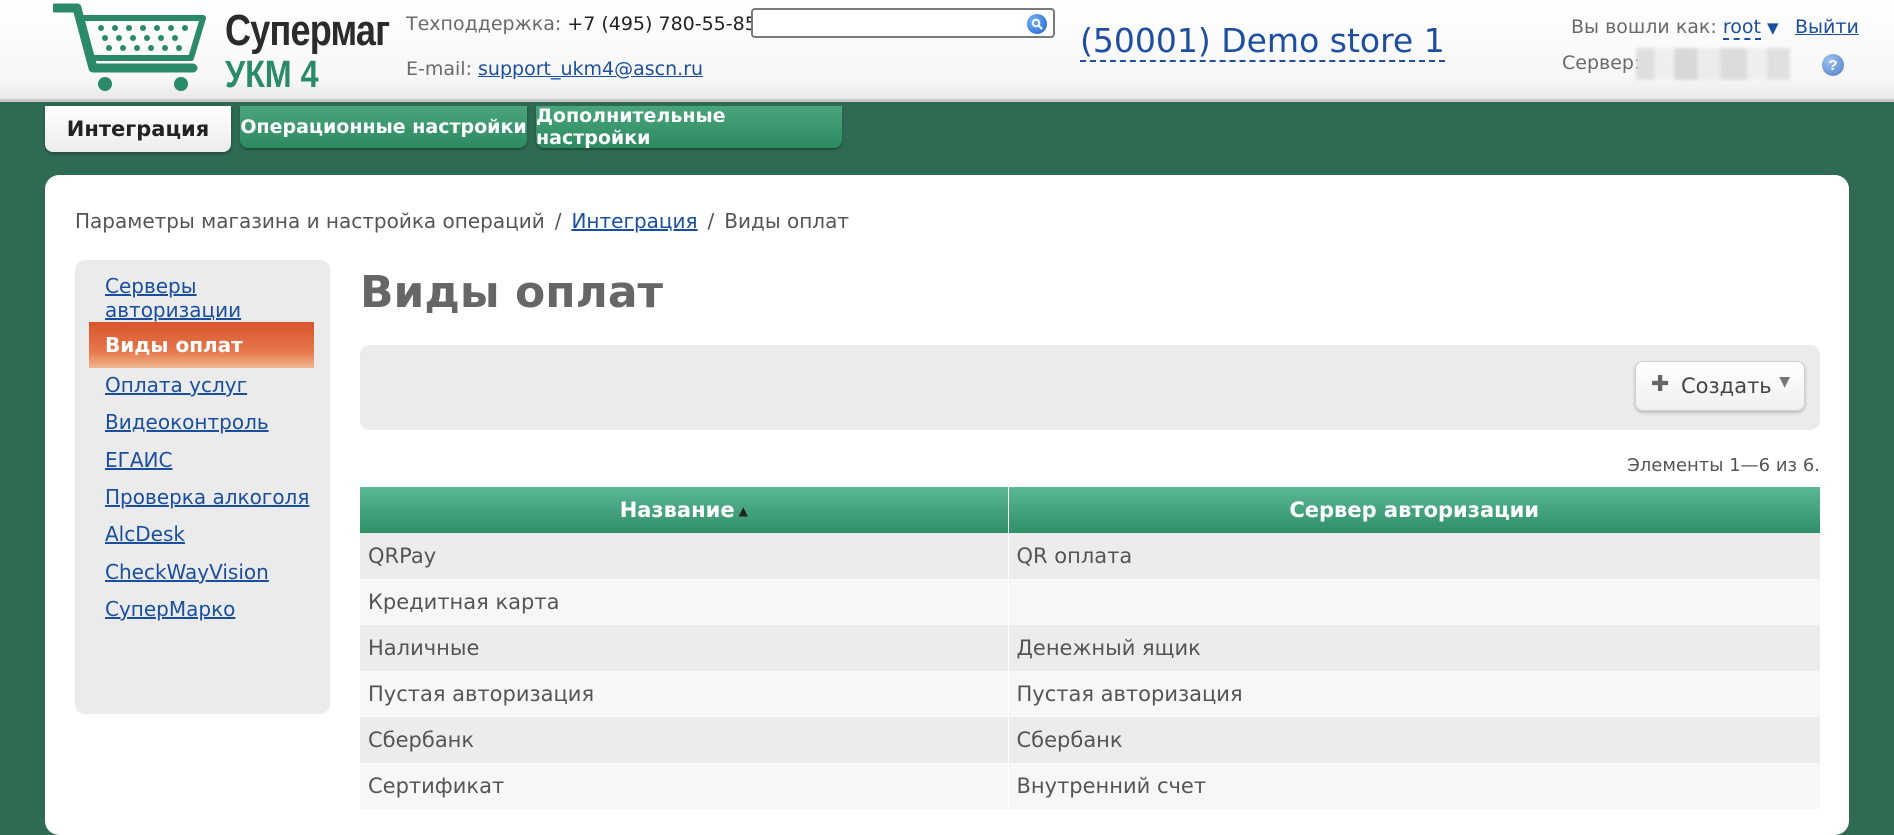 This screenshot has height=835, width=1894. What do you see at coordinates (439, 69) in the screenshot?
I see `email-label: E-mail:` at bounding box center [439, 69].